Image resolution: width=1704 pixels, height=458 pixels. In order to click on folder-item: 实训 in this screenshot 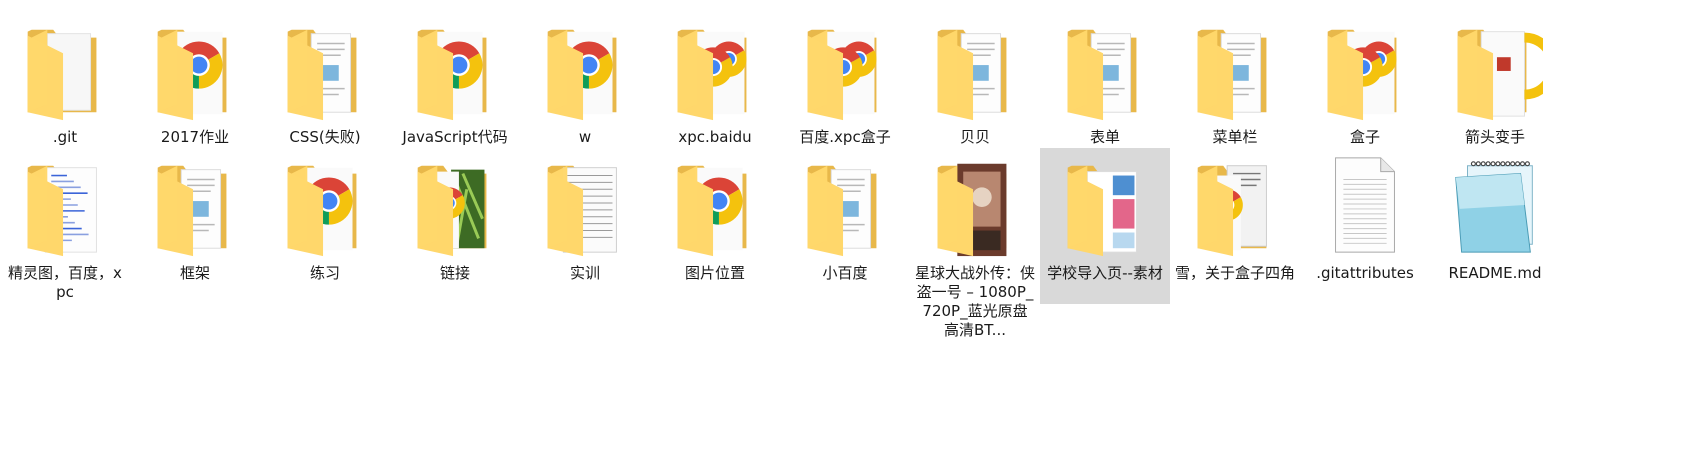, I will do `click(585, 215)`.